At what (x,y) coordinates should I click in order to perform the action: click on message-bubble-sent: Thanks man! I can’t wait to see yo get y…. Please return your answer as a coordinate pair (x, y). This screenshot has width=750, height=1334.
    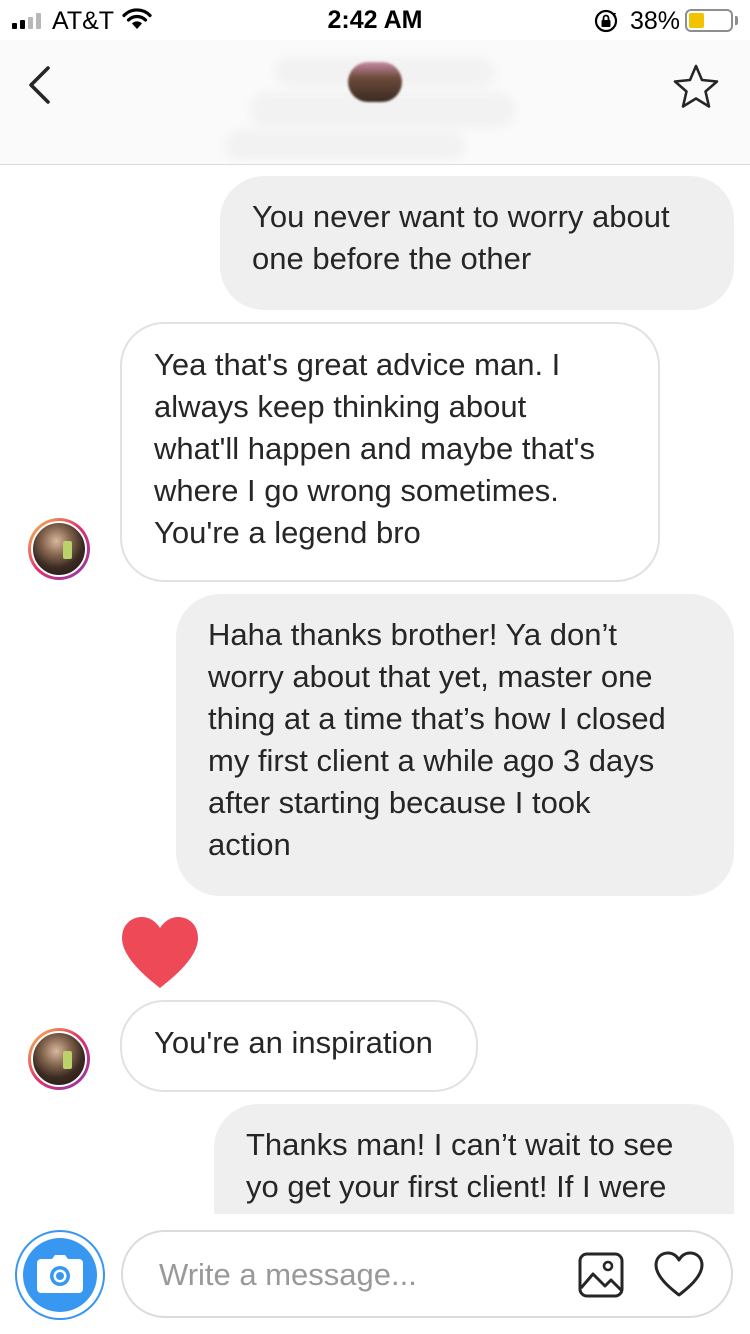
    Looking at the image, I should click on (474, 1159).